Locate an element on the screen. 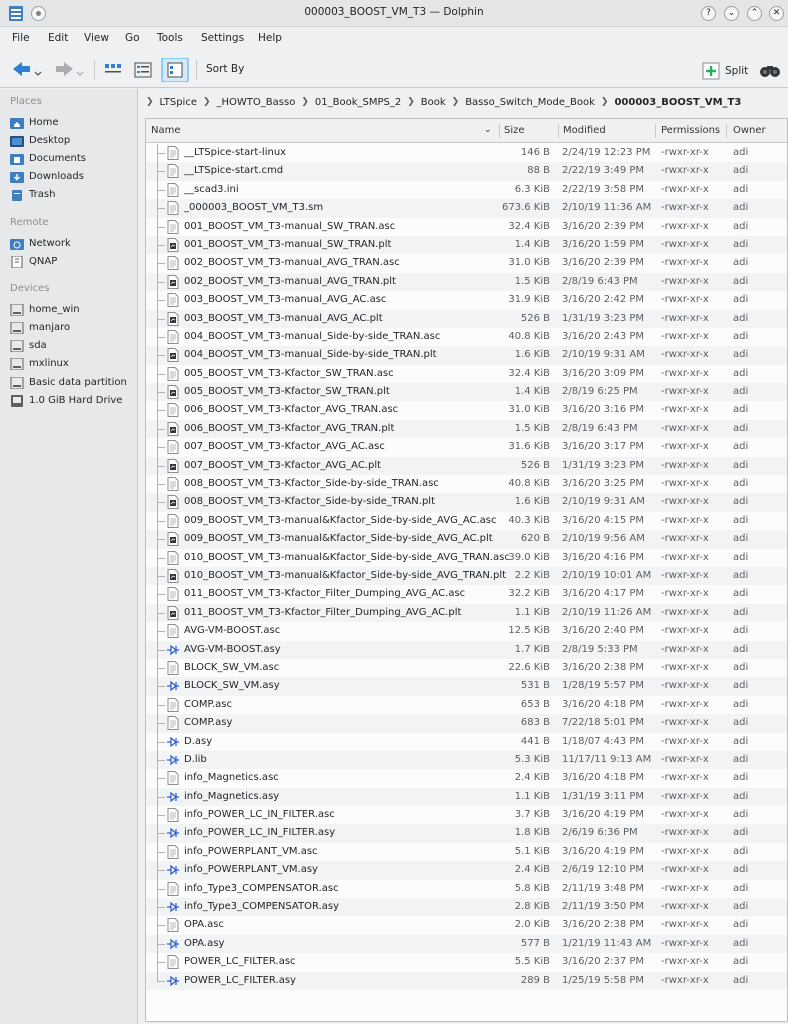  menu-tools: Tools is located at coordinates (170, 38).